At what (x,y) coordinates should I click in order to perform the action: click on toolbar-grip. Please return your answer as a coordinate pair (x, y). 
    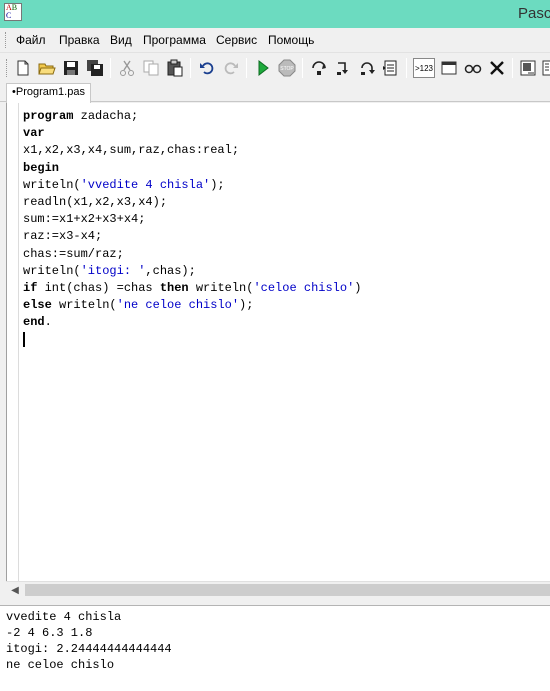
    Looking at the image, I should click on (7, 68).